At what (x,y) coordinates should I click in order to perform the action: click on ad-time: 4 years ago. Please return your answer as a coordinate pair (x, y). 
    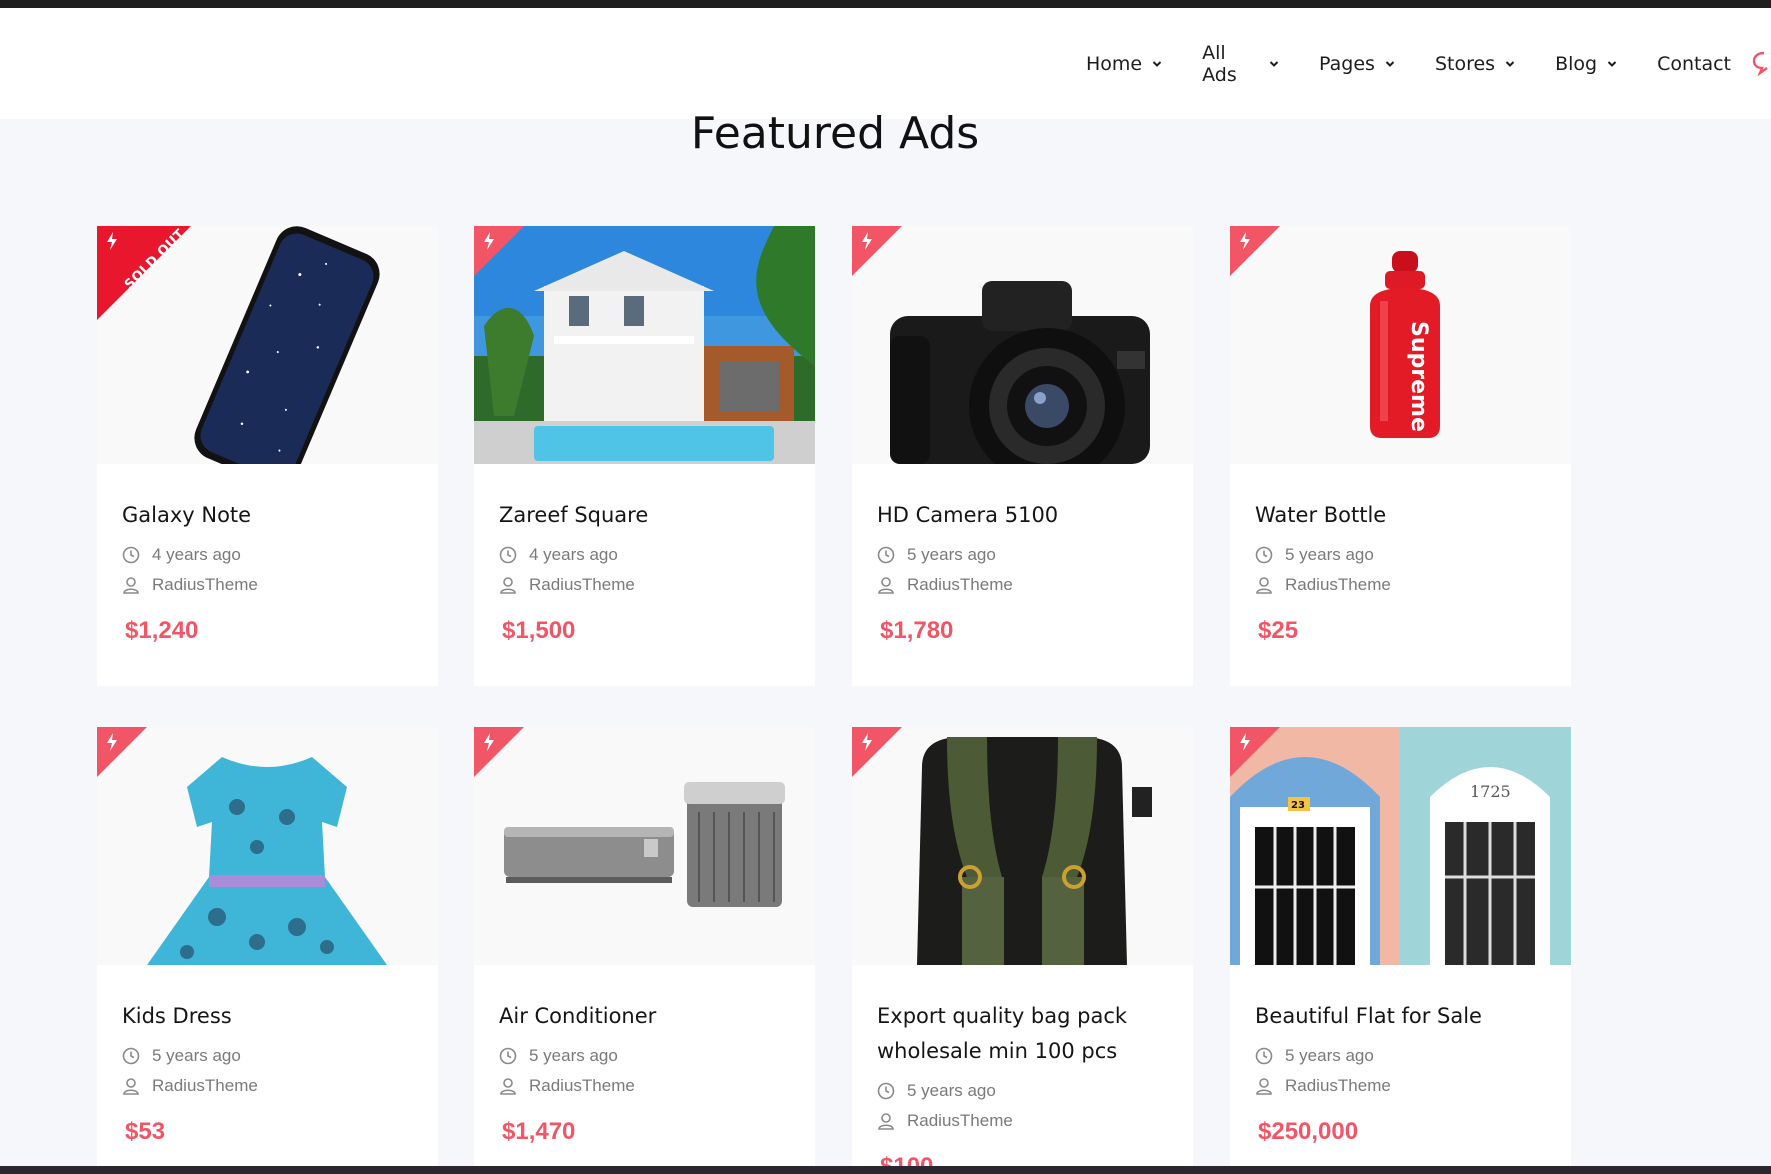
    Looking at the image, I should click on (644, 555).